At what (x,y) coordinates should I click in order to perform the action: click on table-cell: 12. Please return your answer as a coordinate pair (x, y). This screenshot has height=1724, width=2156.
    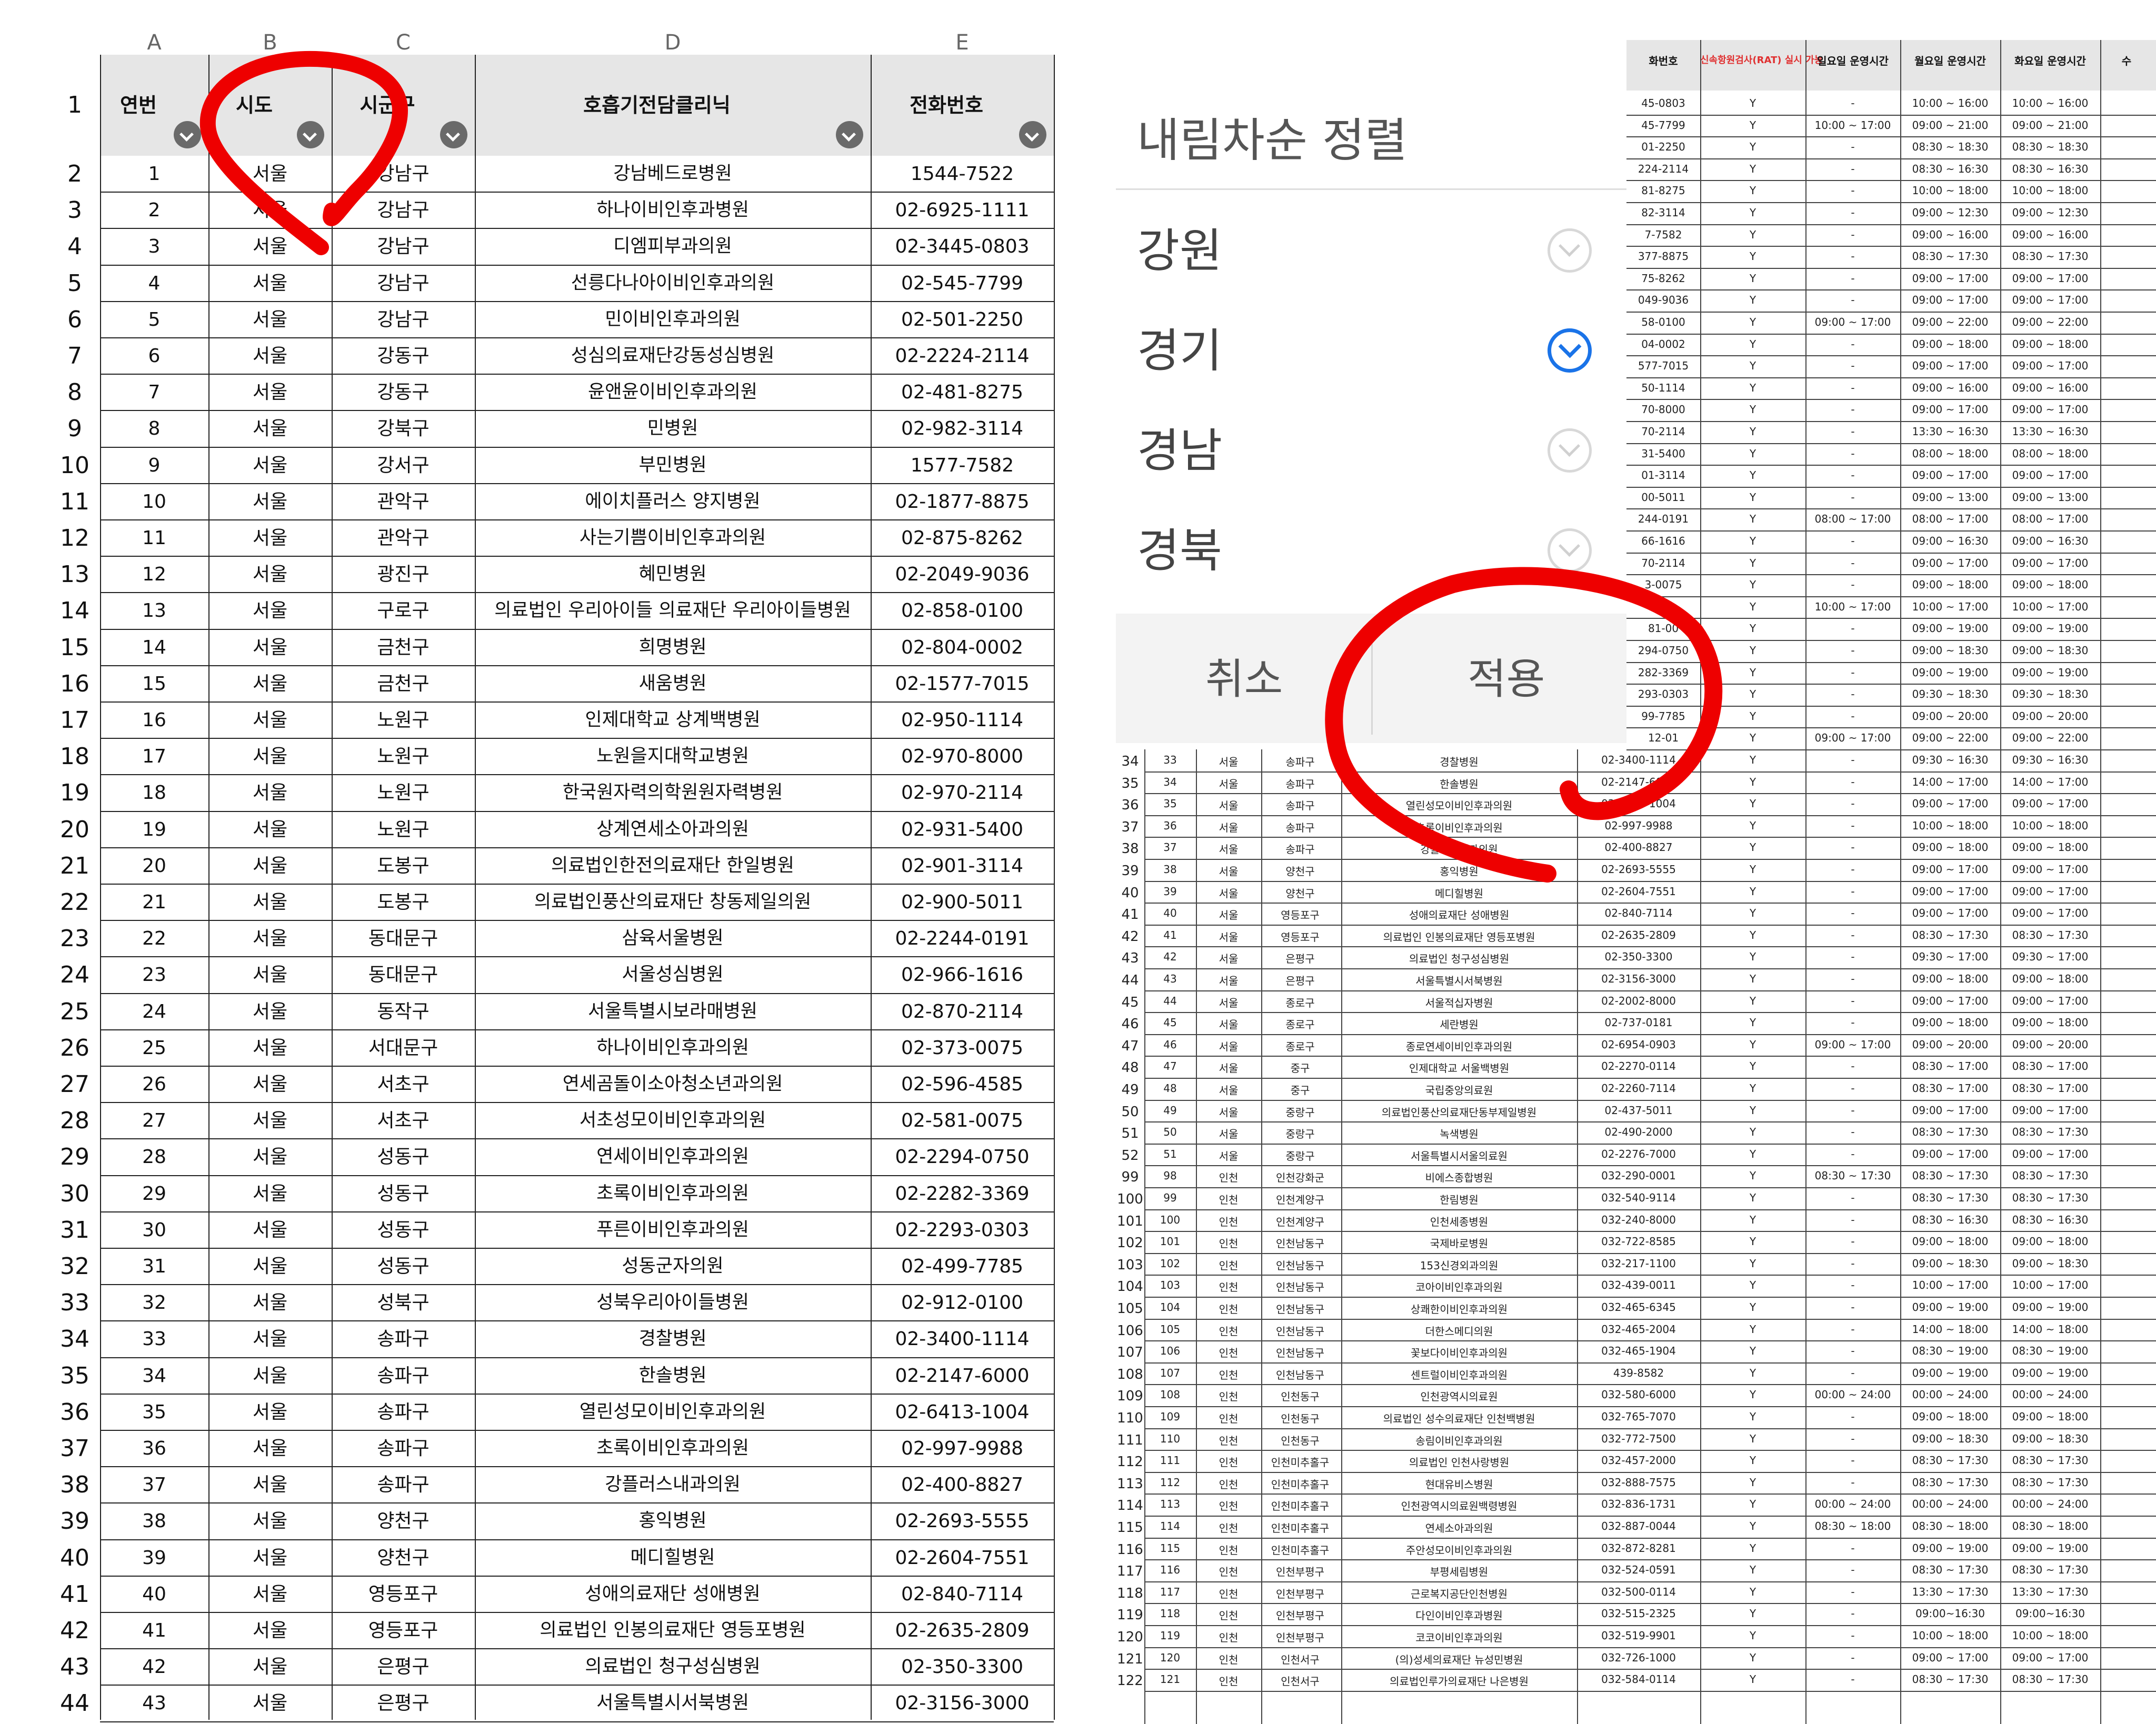
    Looking at the image, I should click on (154, 575).